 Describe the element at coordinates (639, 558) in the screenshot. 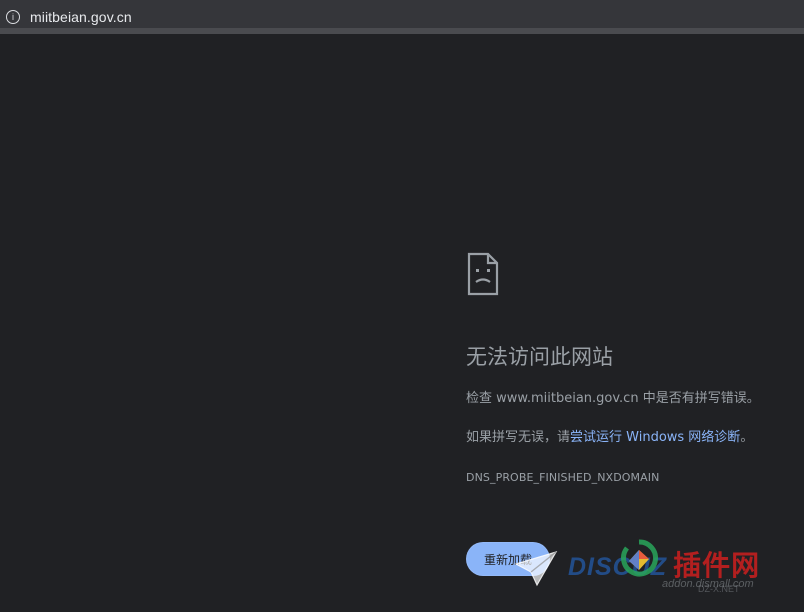

I see `watermark-logo-icon` at that location.